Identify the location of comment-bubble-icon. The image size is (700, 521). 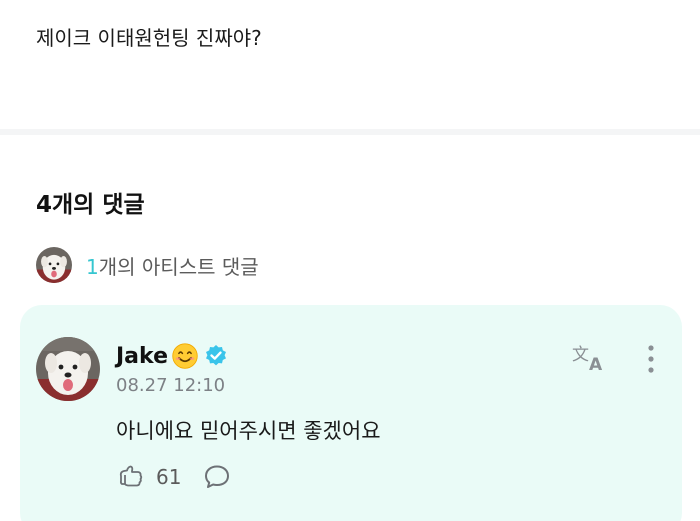
(217, 477).